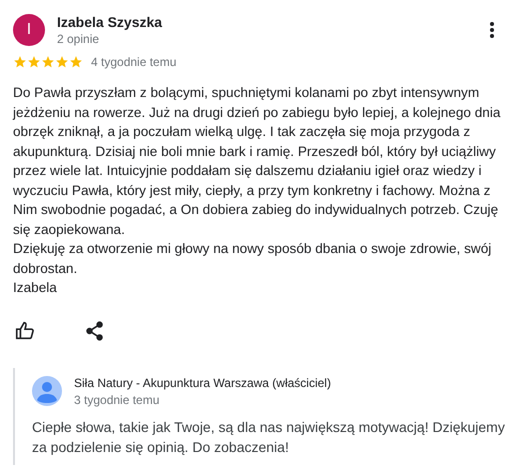  Describe the element at coordinates (133, 62) in the screenshot. I see `review-time: 4 tygodnie temu` at that location.